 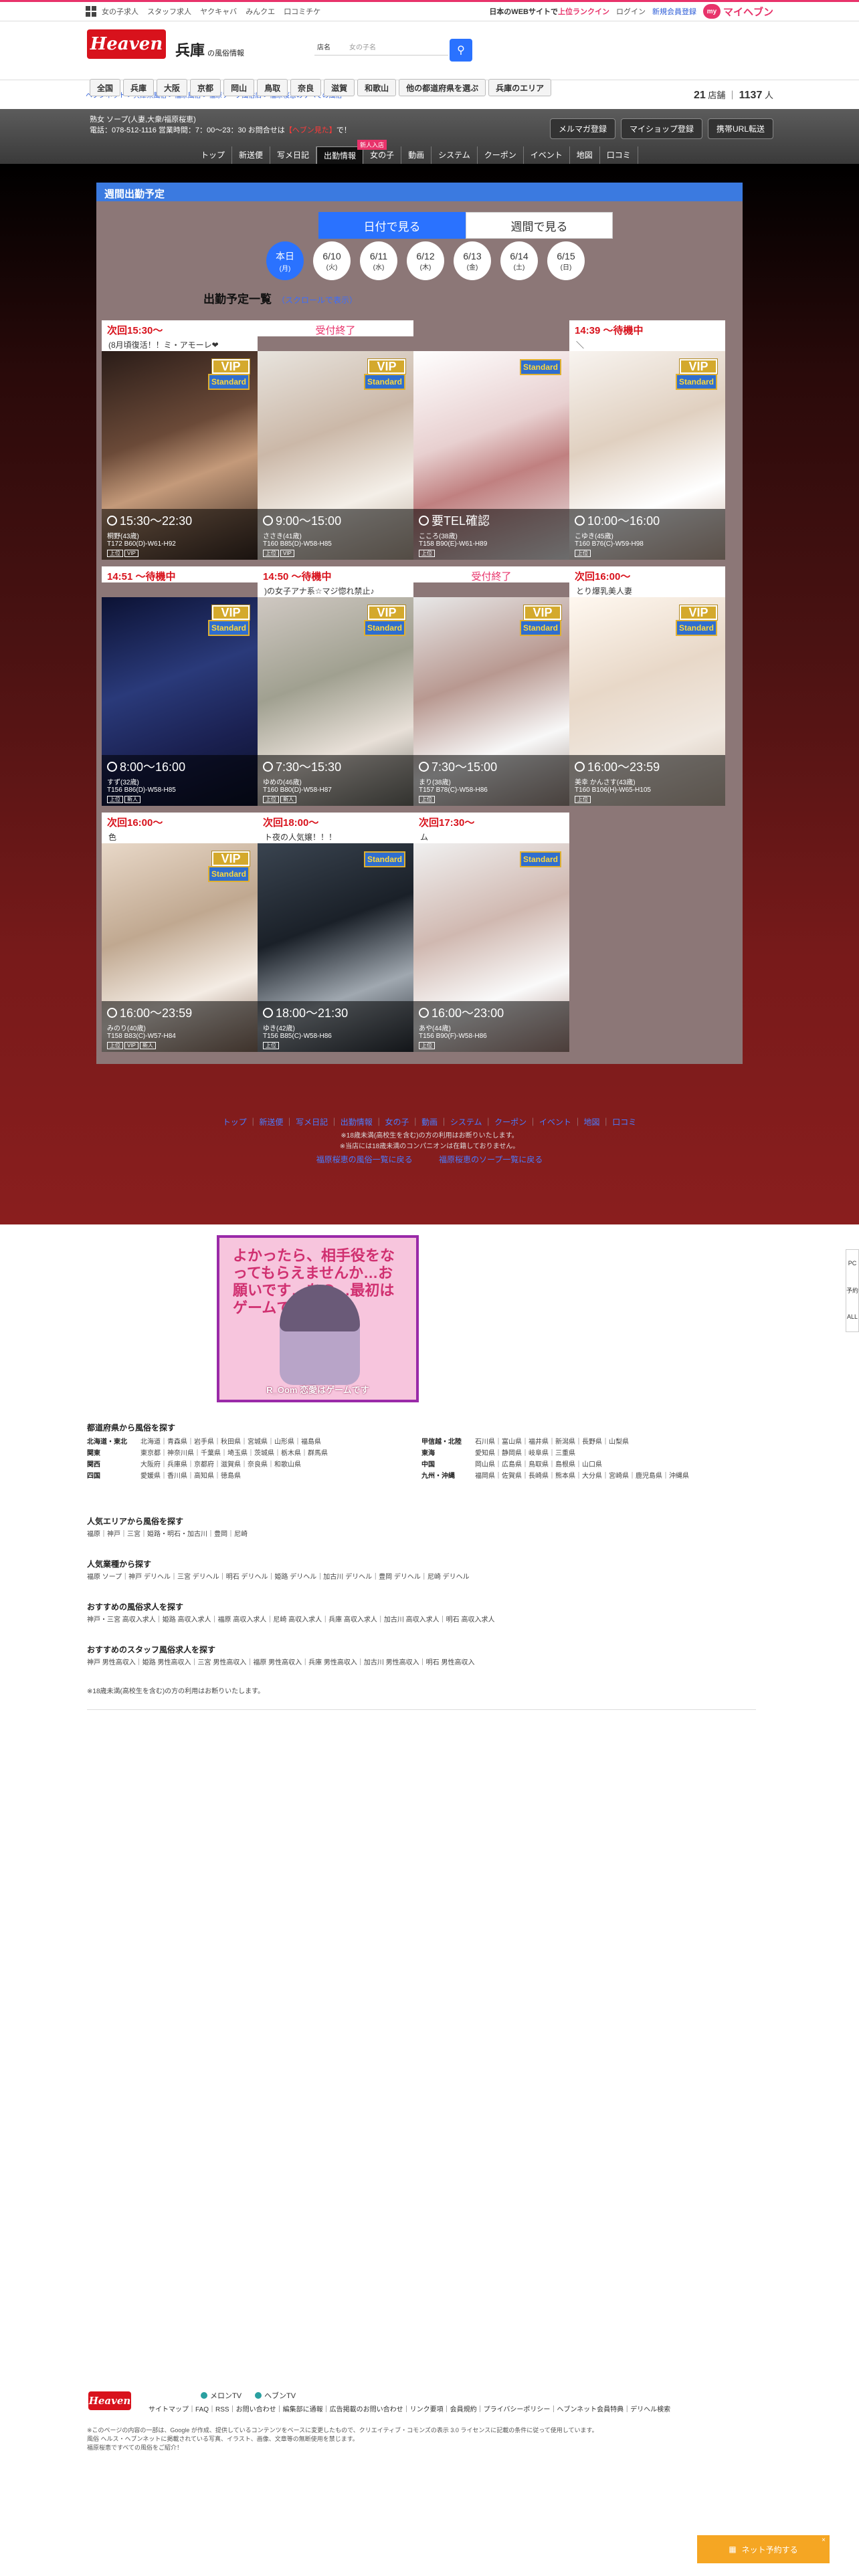 What do you see at coordinates (306, 88) in the screenshot?
I see `area-tab-nara: 奈良` at bounding box center [306, 88].